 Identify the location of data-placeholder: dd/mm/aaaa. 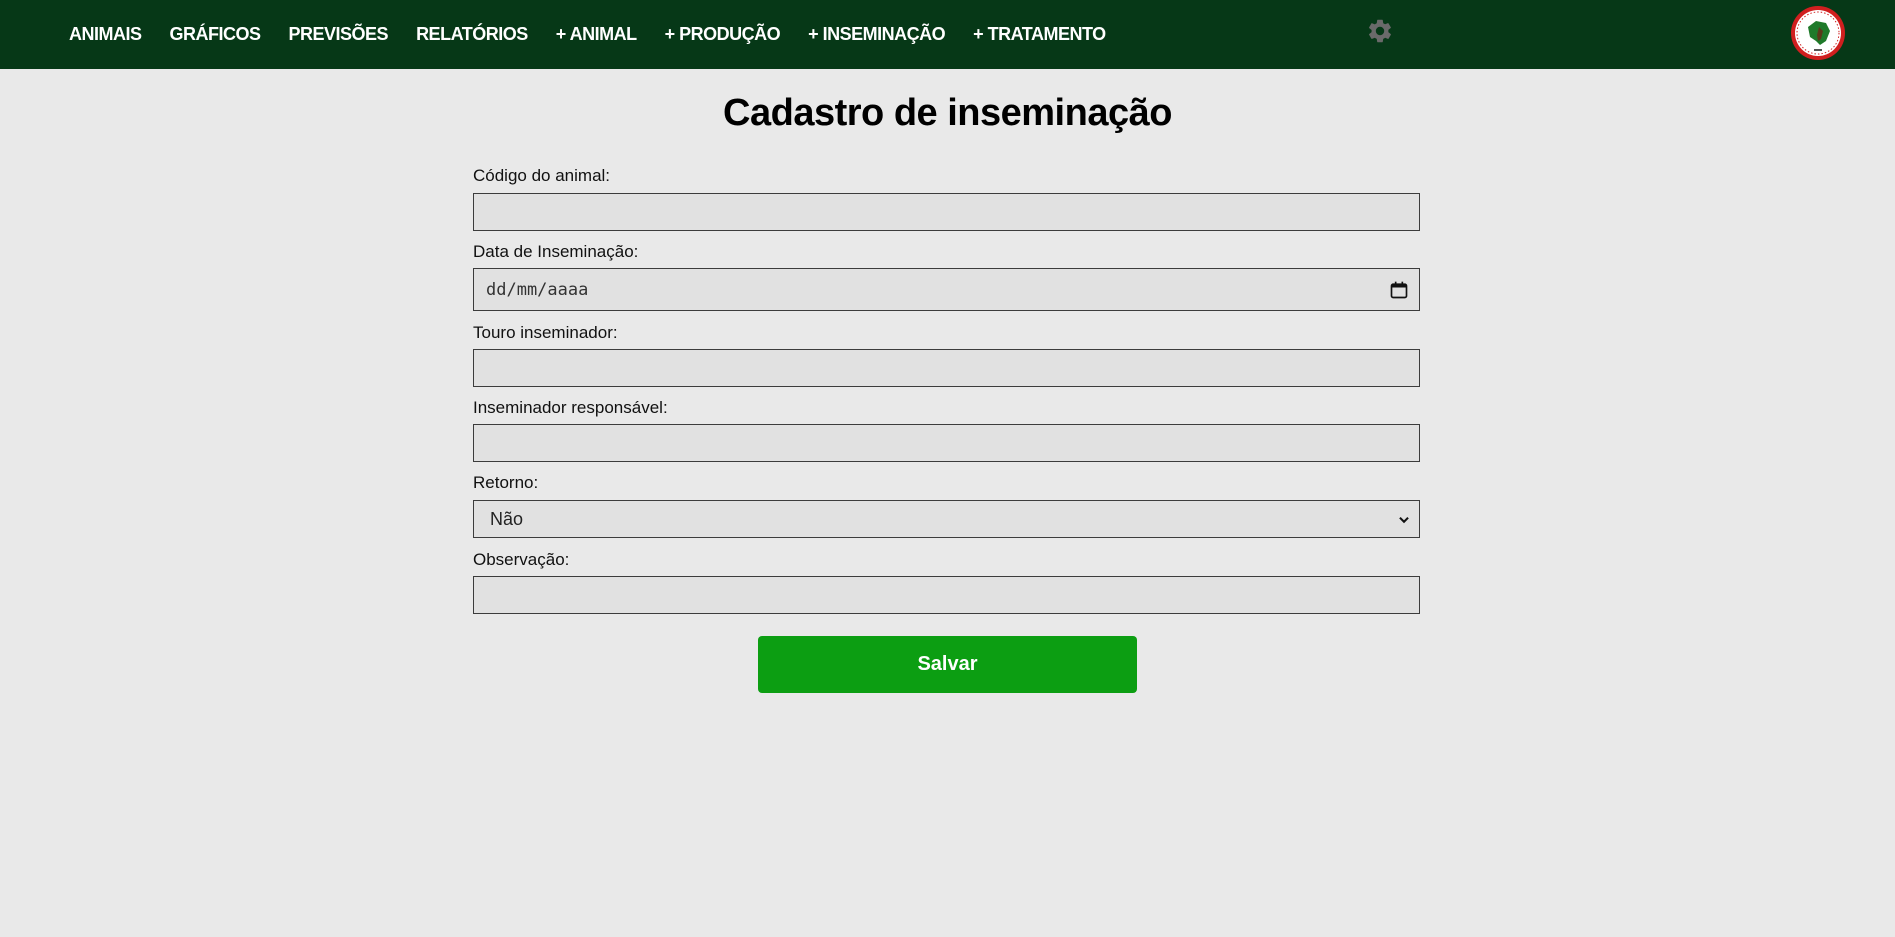
(537, 289).